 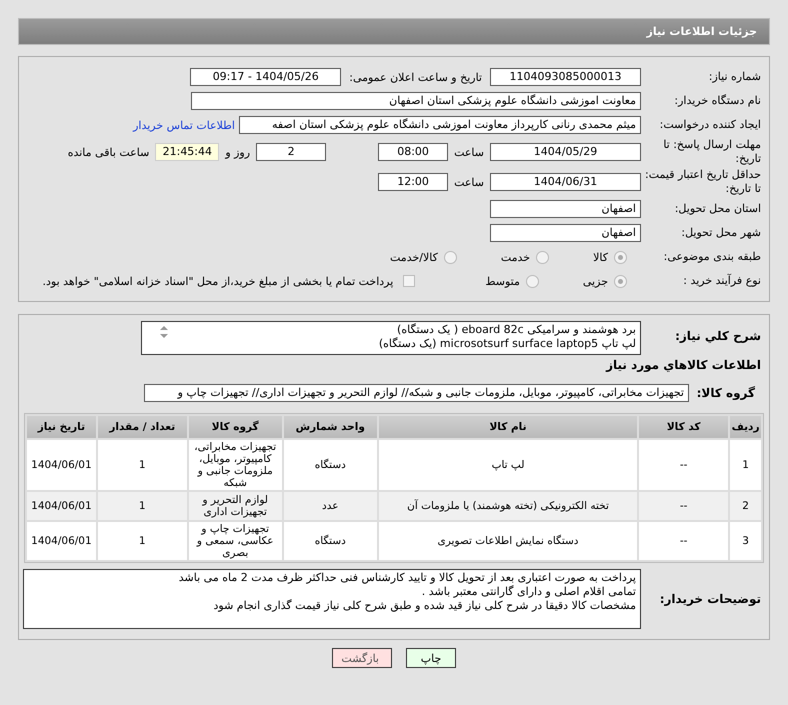 What do you see at coordinates (745, 427) in the screenshot?
I see `column-header: ردیف` at bounding box center [745, 427].